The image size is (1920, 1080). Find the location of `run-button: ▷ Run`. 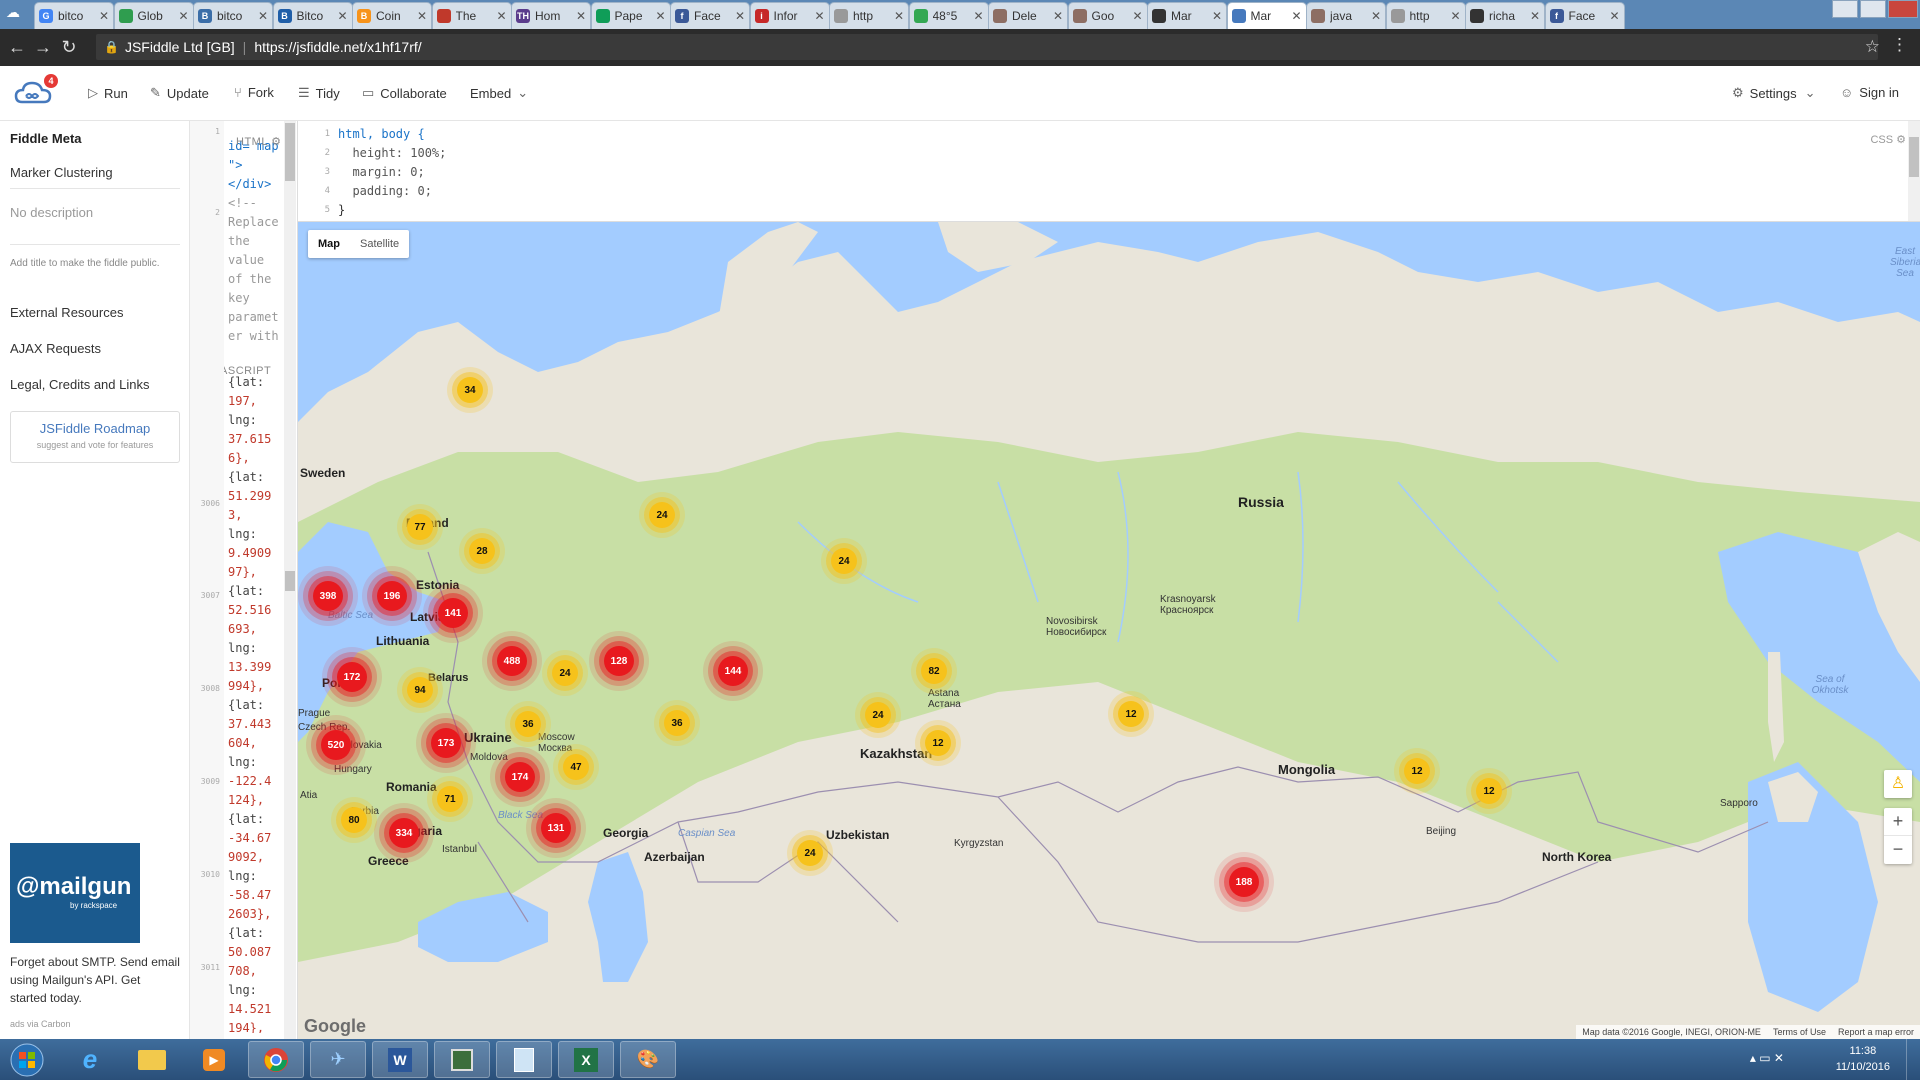

run-button: ▷ Run is located at coordinates (108, 93).